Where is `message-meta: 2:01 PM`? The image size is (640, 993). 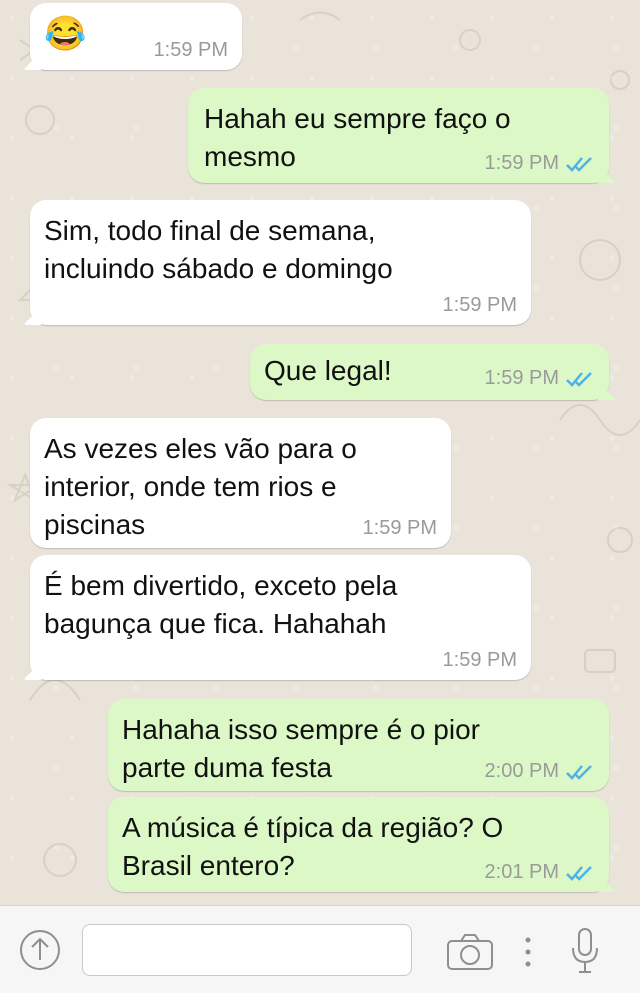
message-meta: 2:01 PM is located at coordinates (540, 872).